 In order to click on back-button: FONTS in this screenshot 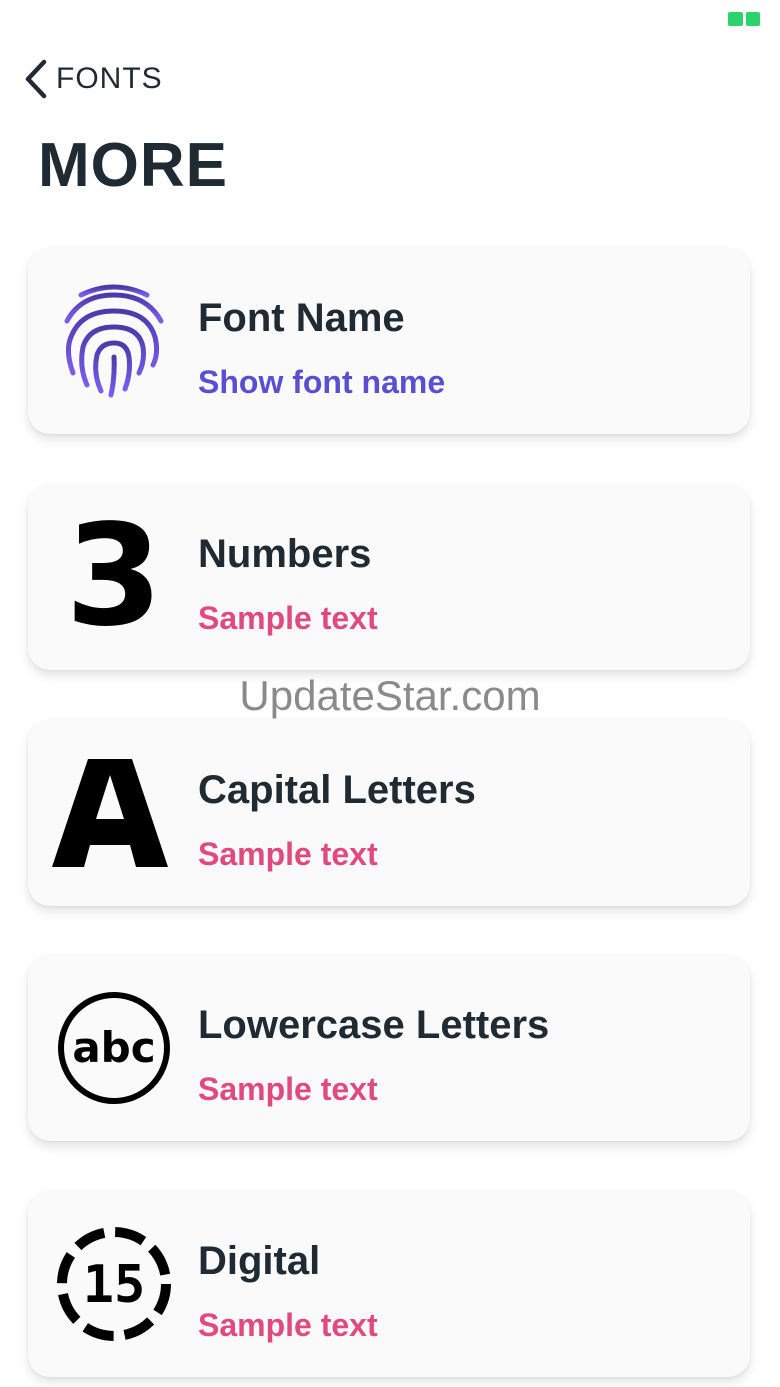, I will do `click(92, 79)`.